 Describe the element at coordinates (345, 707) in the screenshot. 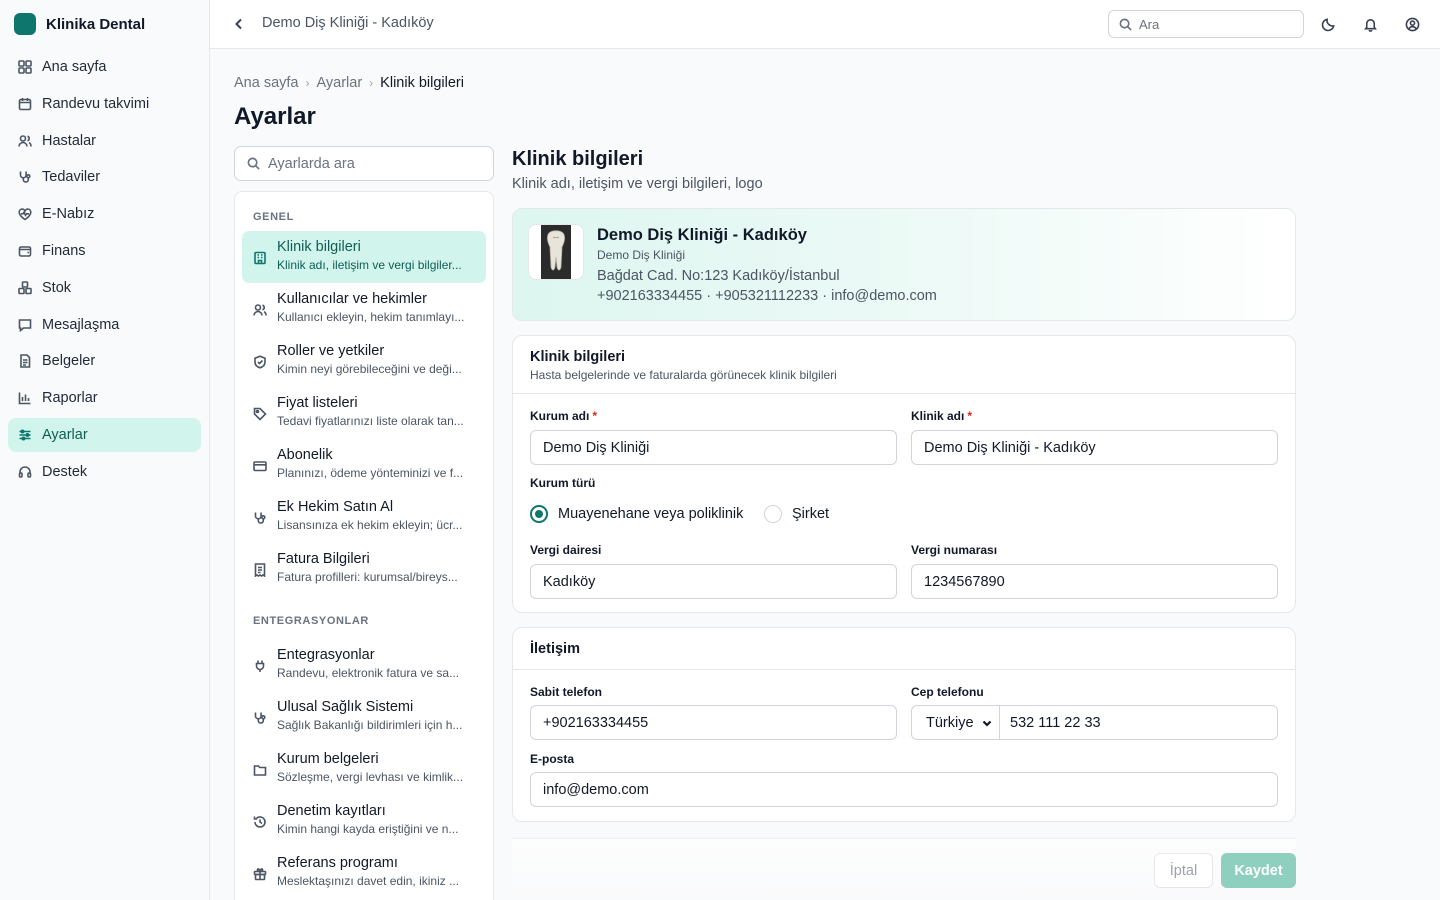

I see `settings-item-title: Ulusal Sağlık Sistemi` at that location.